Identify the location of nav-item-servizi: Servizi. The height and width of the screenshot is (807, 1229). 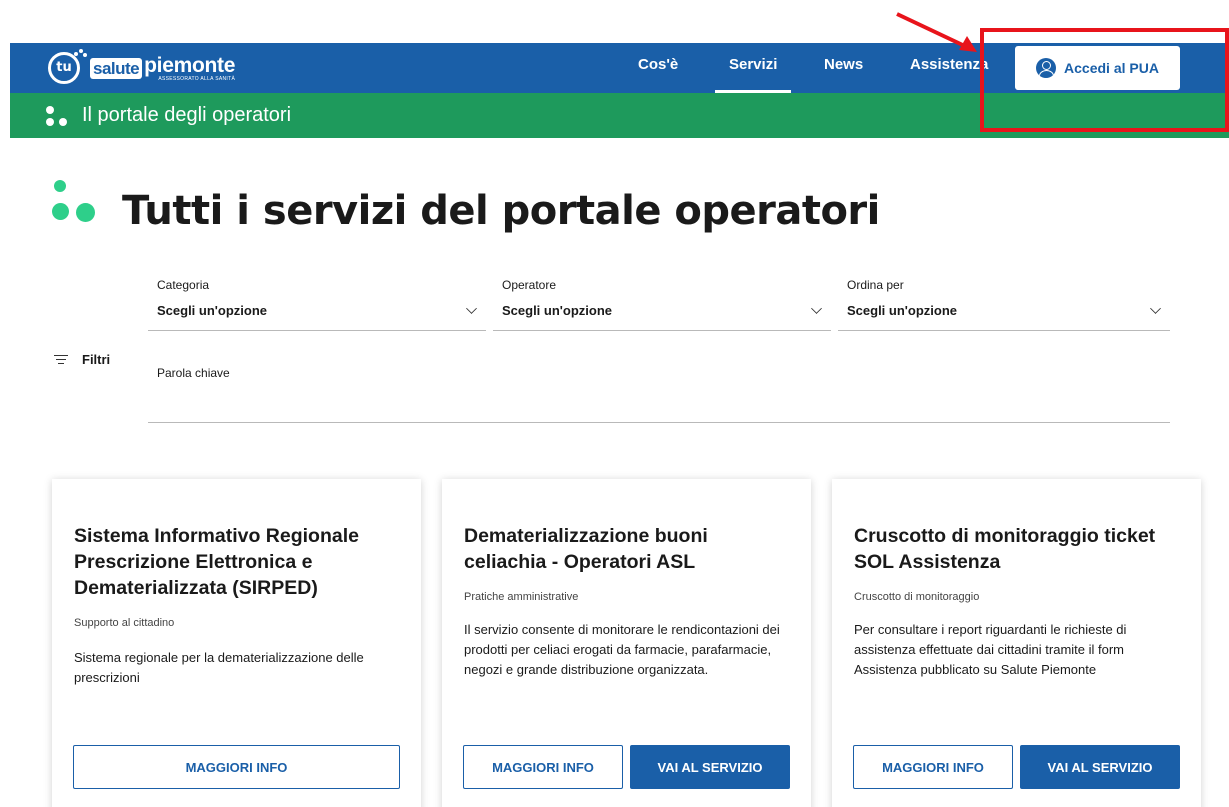
(753, 68).